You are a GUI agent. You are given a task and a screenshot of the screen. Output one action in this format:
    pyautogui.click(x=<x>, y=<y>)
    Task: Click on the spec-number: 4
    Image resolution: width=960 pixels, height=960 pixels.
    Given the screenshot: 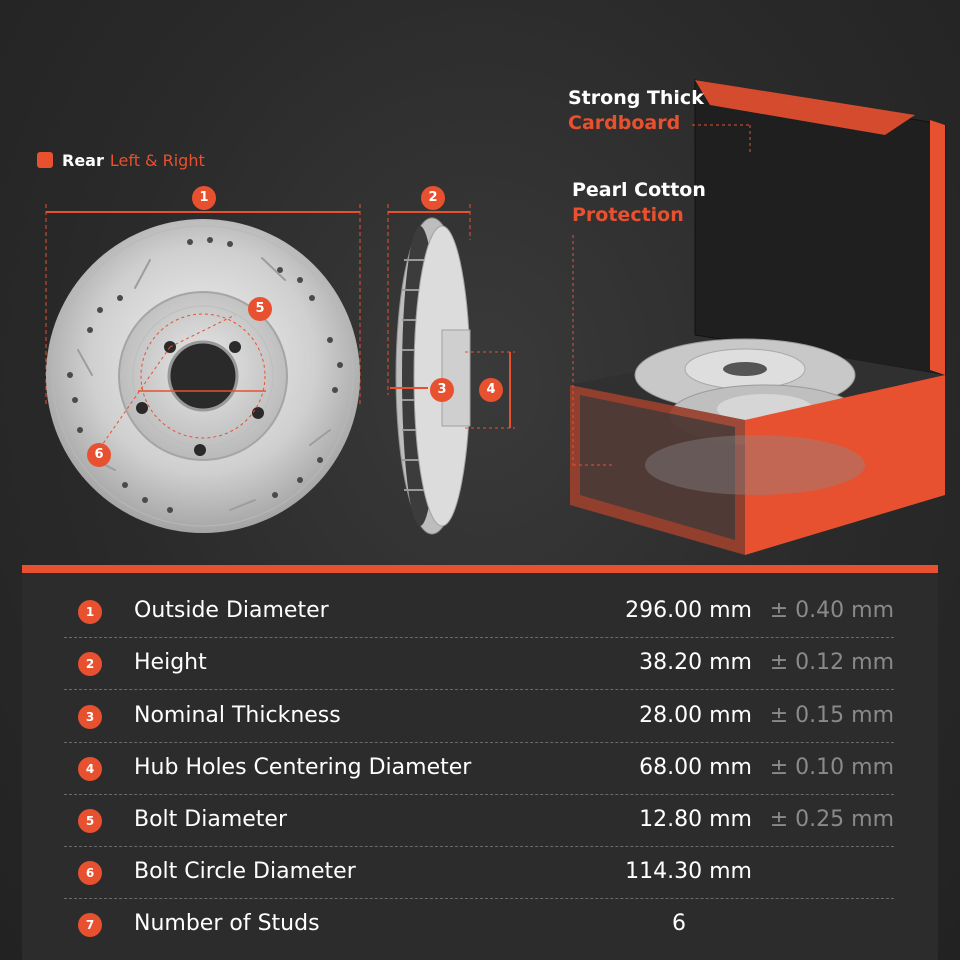 What is the action you would take?
    pyautogui.click(x=90, y=769)
    